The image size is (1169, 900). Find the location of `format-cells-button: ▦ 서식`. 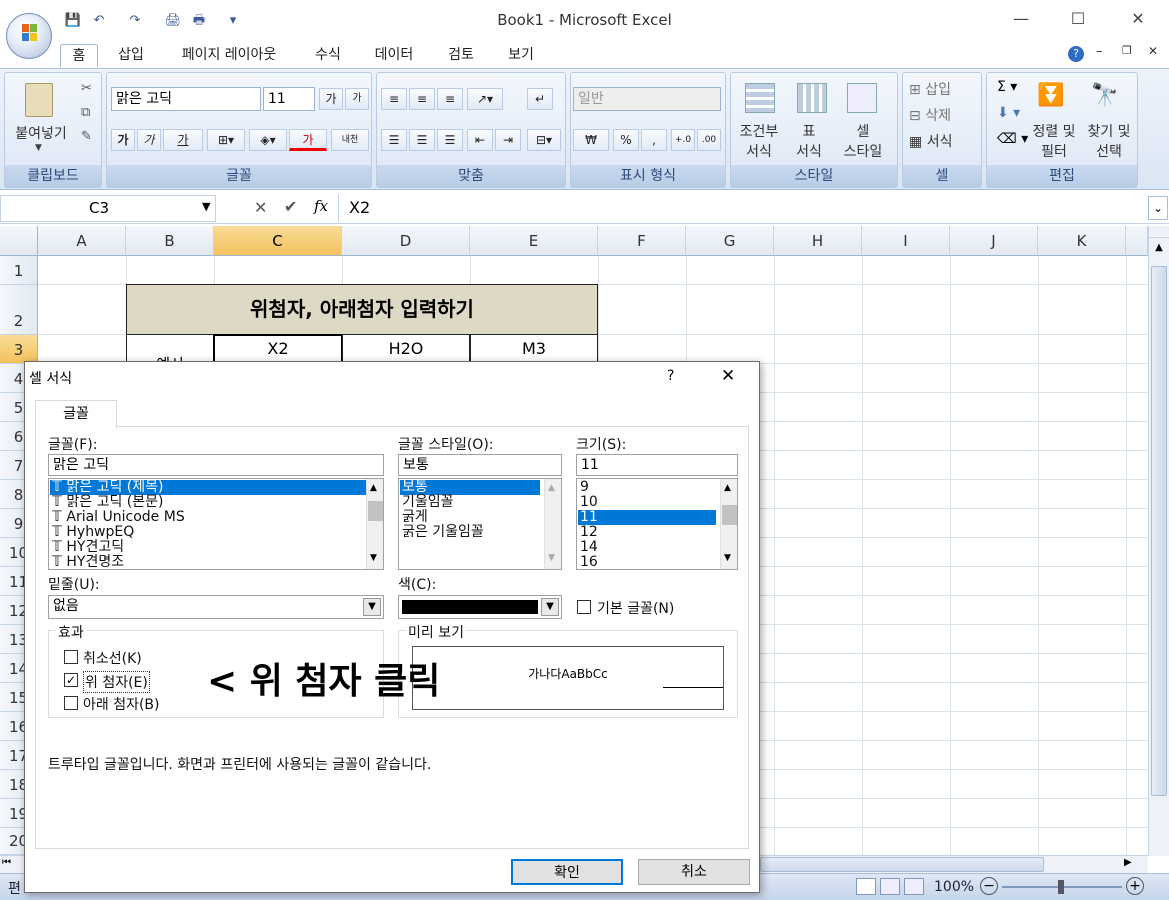

format-cells-button: ▦ 서식 is located at coordinates (942, 141).